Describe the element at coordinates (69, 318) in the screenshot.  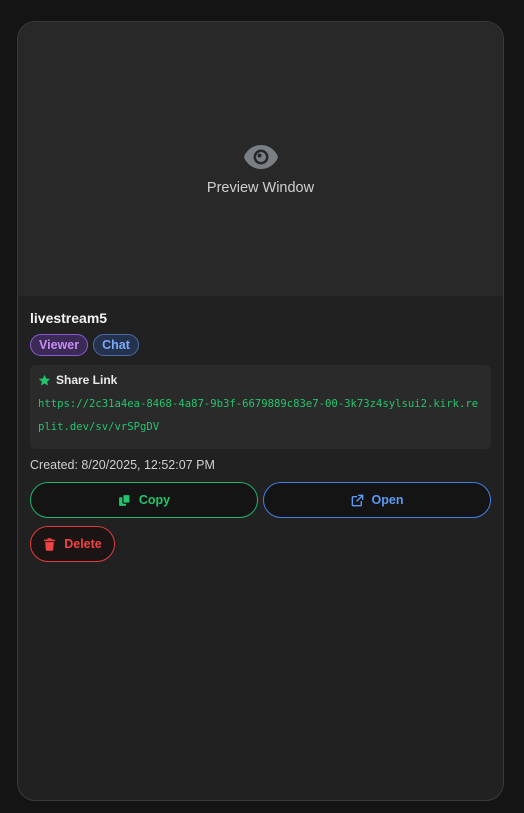
I see `stream-title: livestream5` at that location.